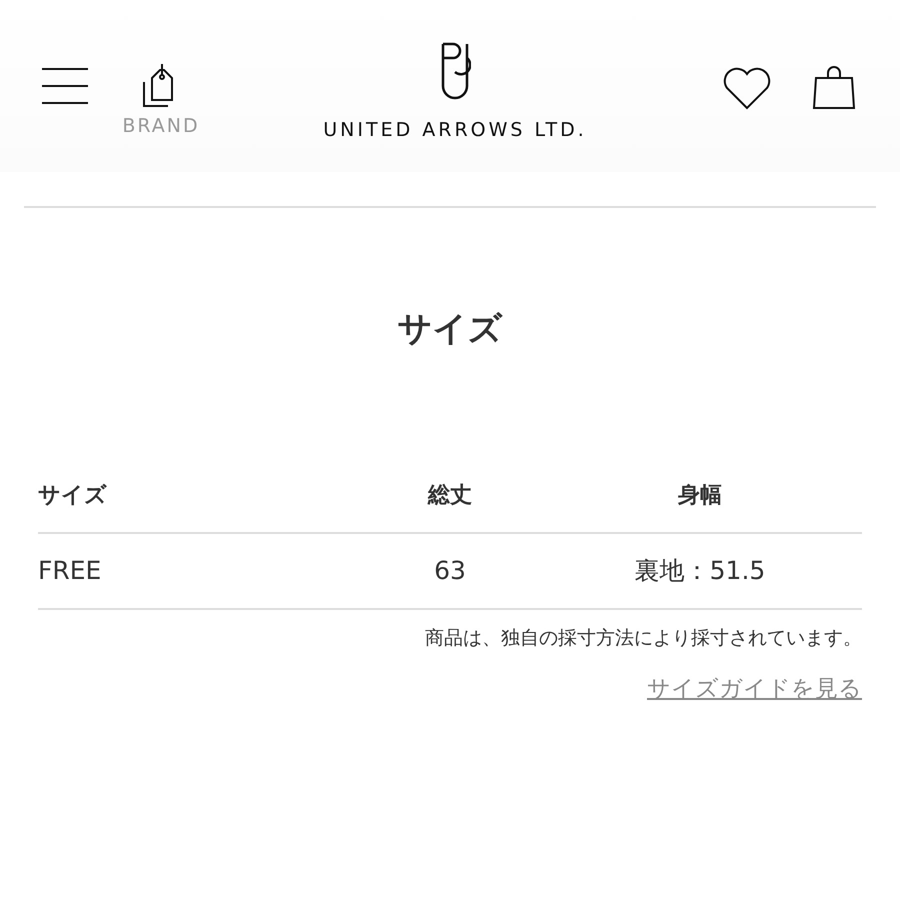 This screenshot has width=900, height=900. I want to click on column-header: 身幅, so click(700, 496).